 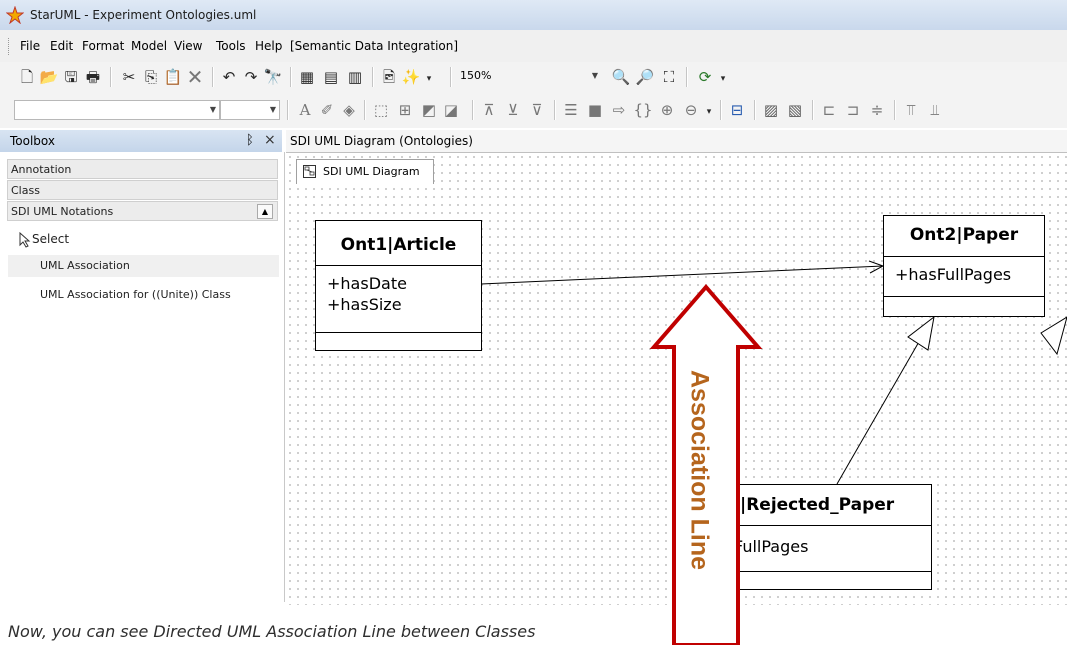 What do you see at coordinates (699, 470) in the screenshot?
I see `annotation-label: Association Line` at bounding box center [699, 470].